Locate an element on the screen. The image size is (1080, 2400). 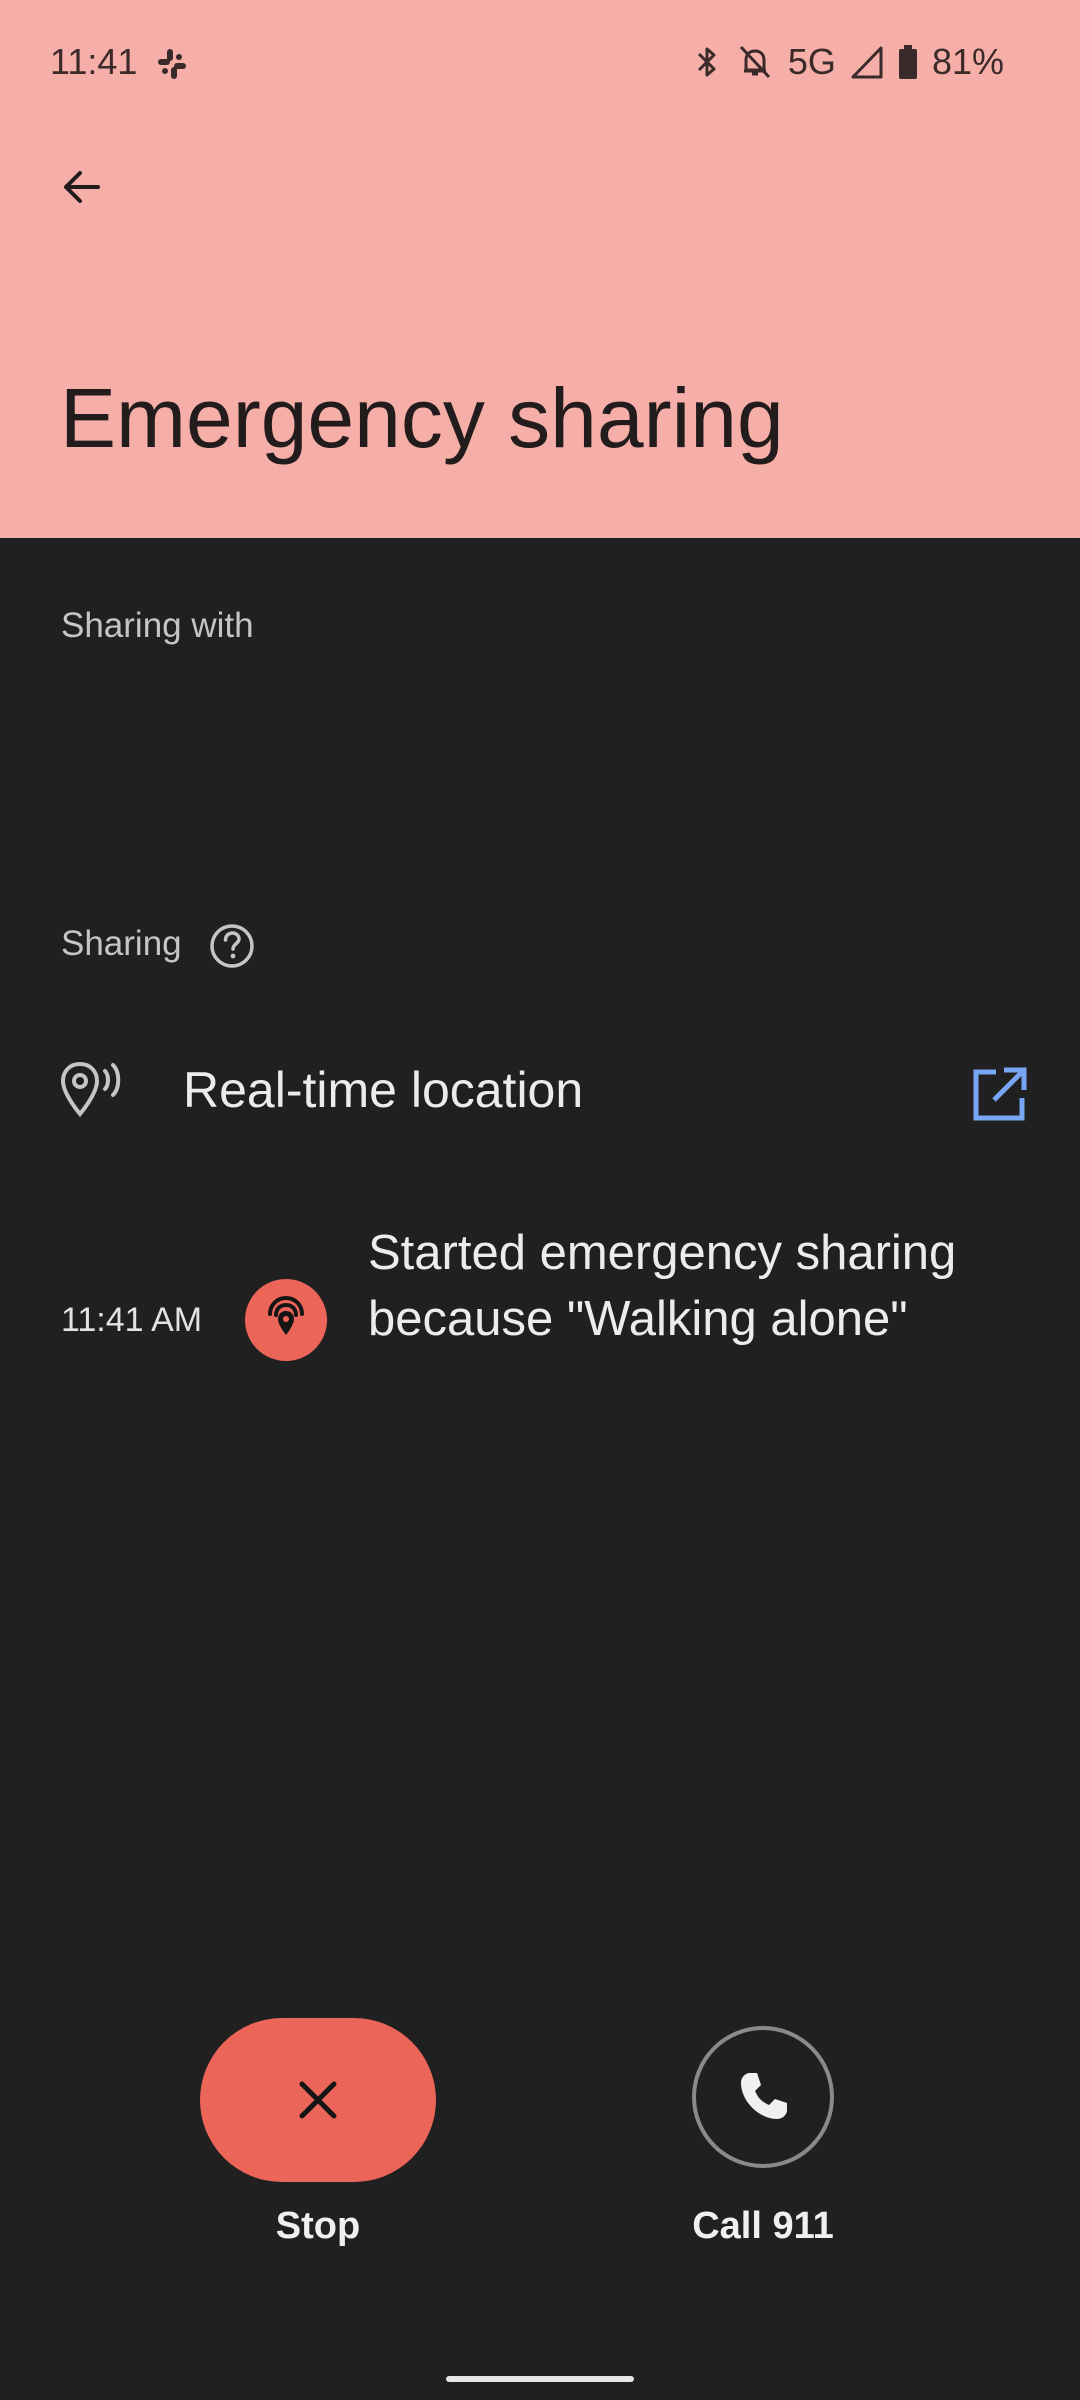
help-icon is located at coordinates (232, 946).